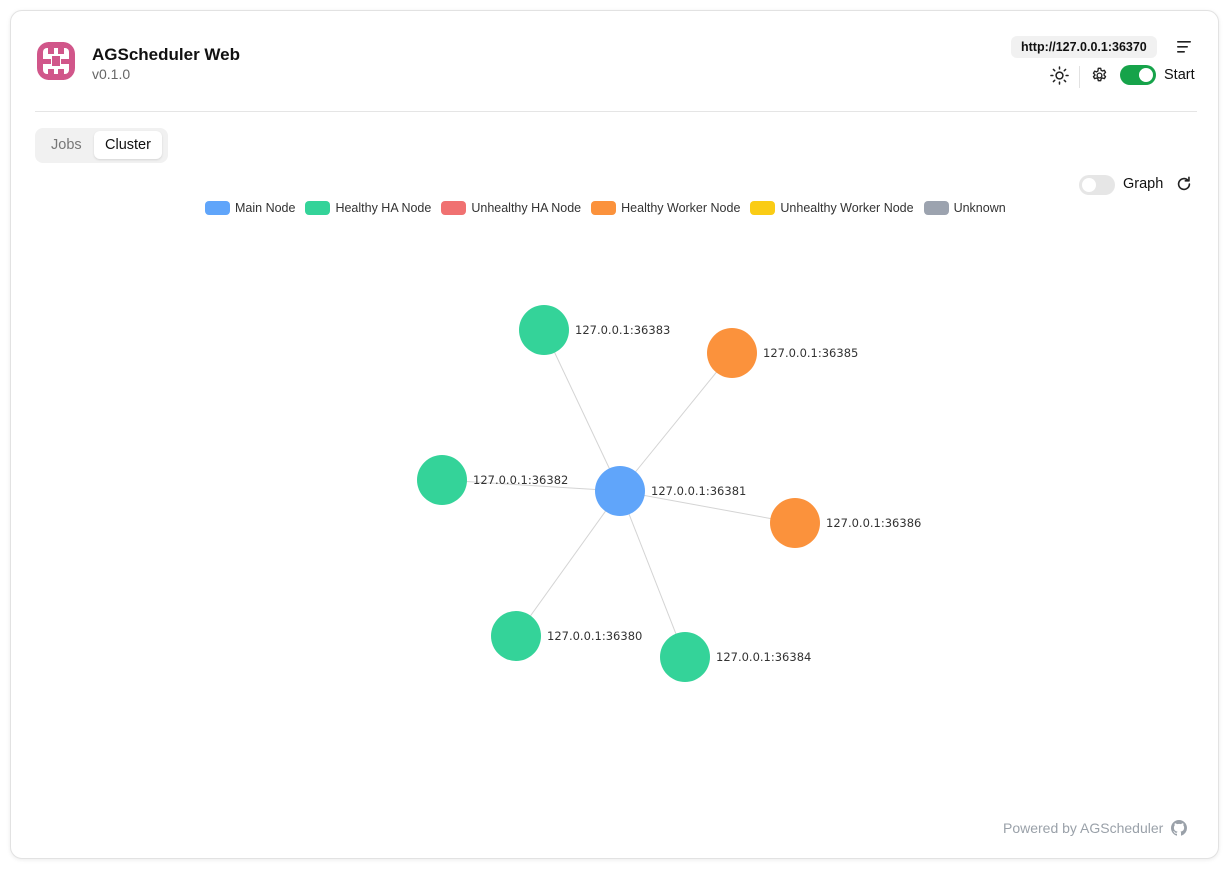 This screenshot has width=1231, height=871. Describe the element at coordinates (873, 523) in the screenshot. I see `graph-node-label: 127.0.0.1:36386` at that location.